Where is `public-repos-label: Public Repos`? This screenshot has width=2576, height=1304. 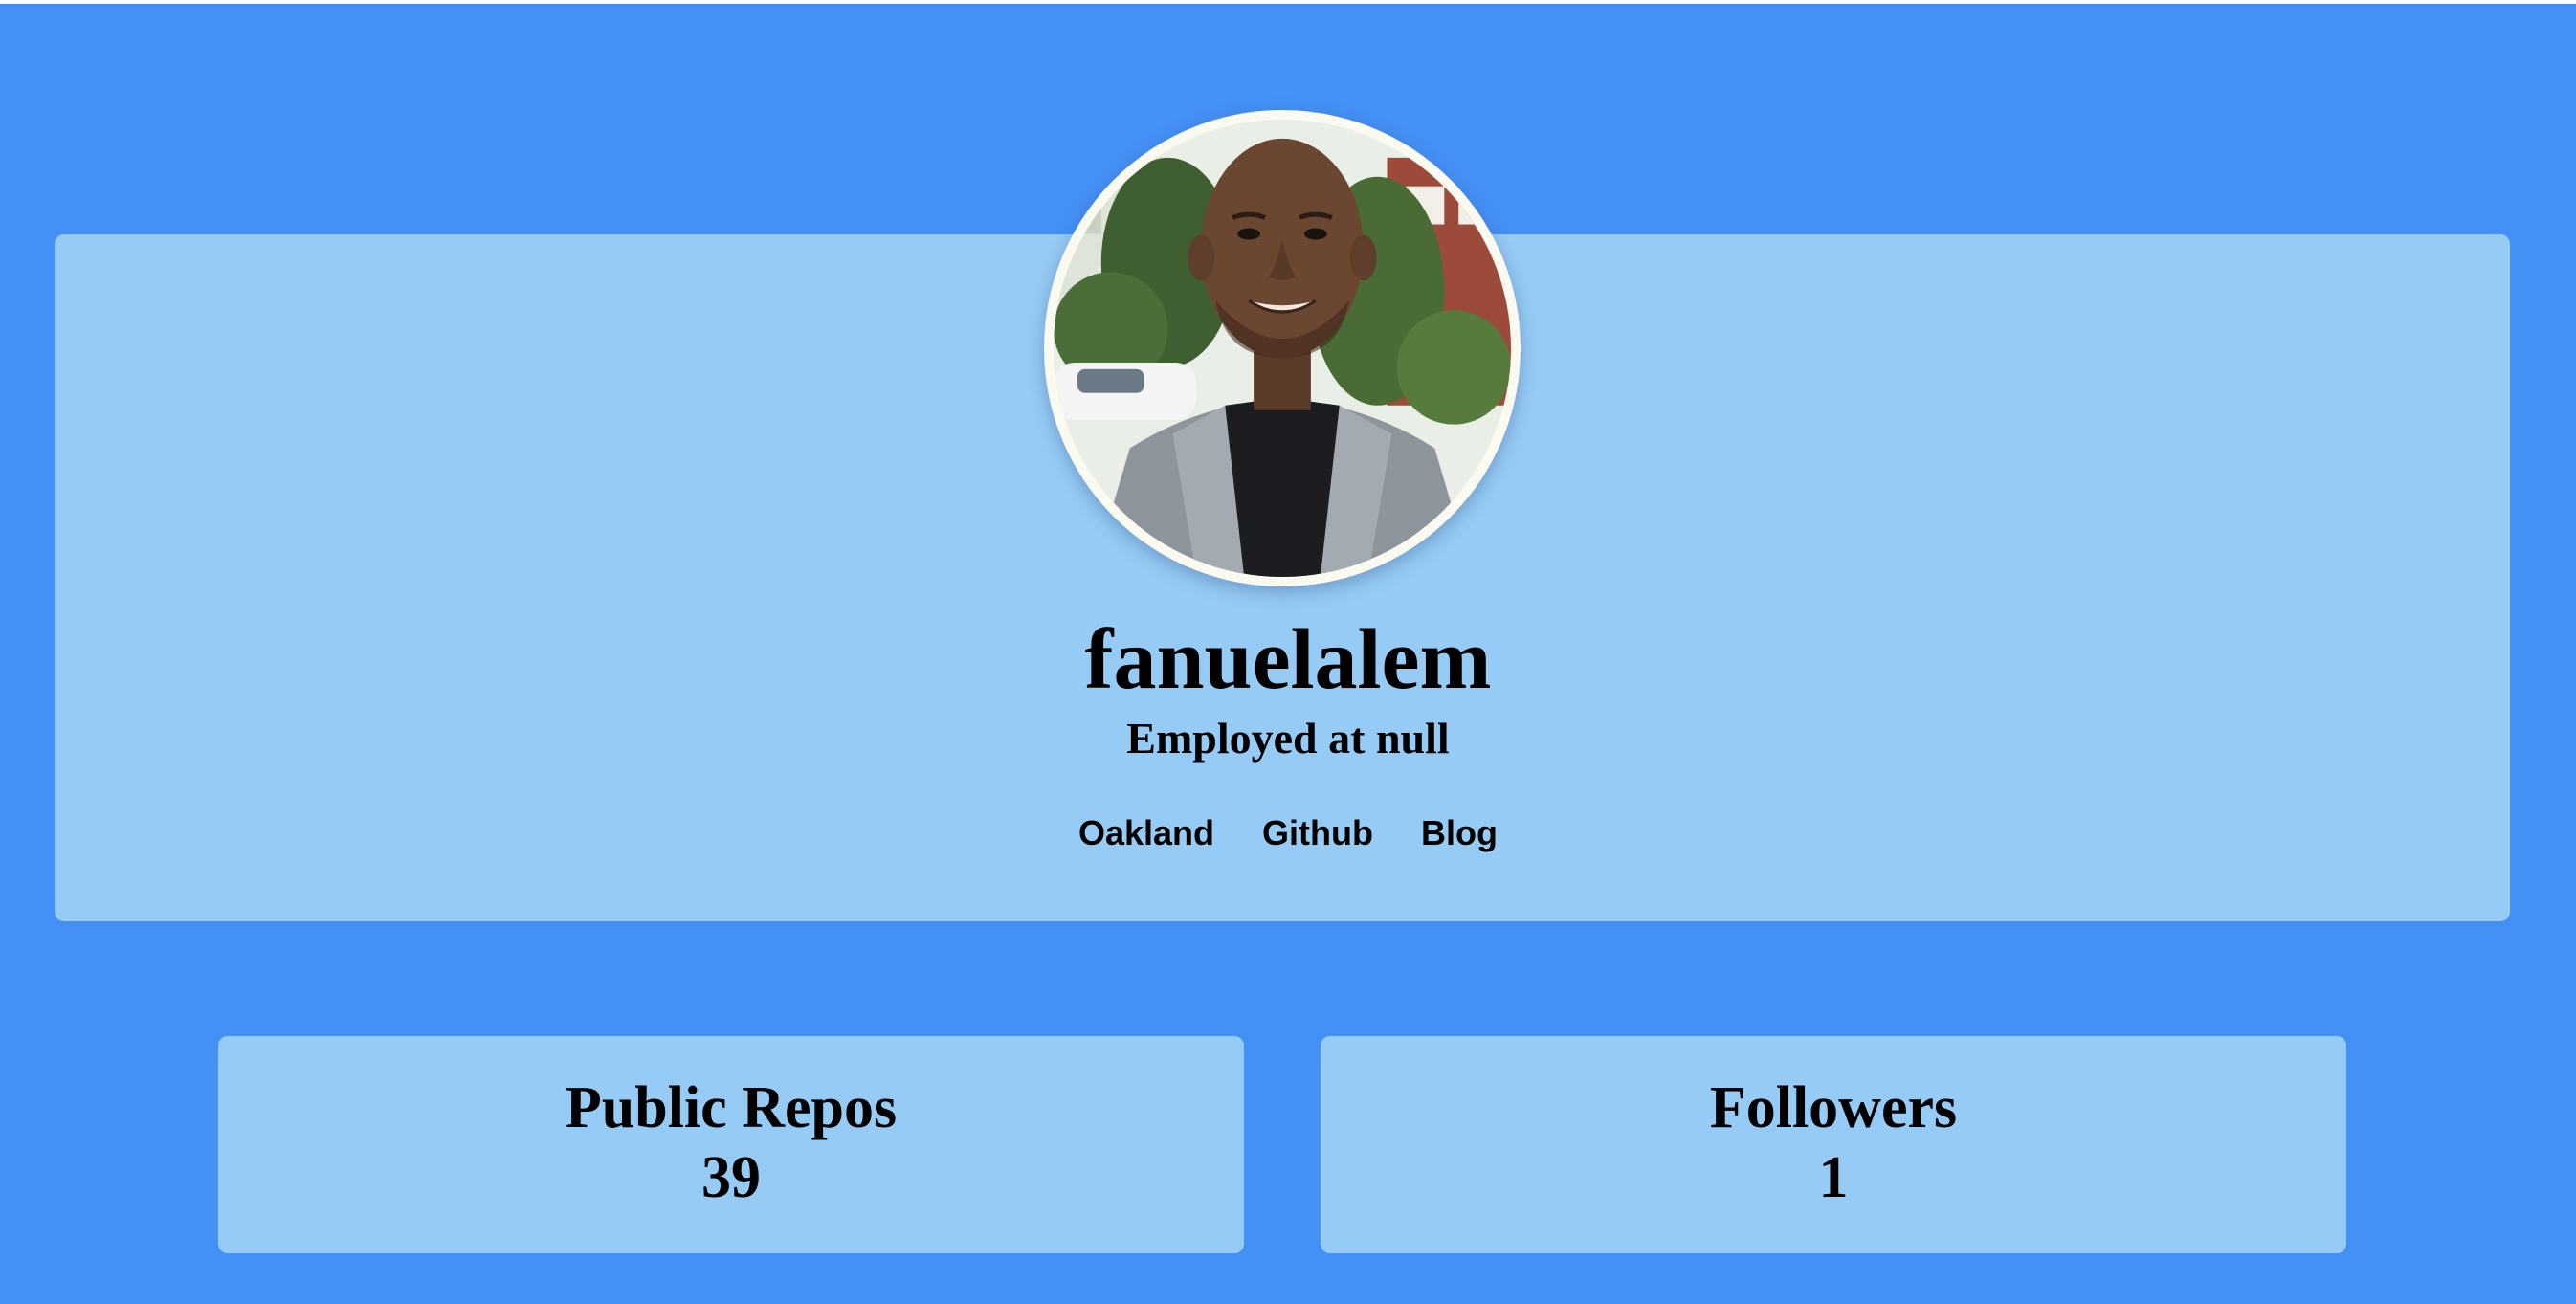
public-repos-label: Public Repos is located at coordinates (731, 1107).